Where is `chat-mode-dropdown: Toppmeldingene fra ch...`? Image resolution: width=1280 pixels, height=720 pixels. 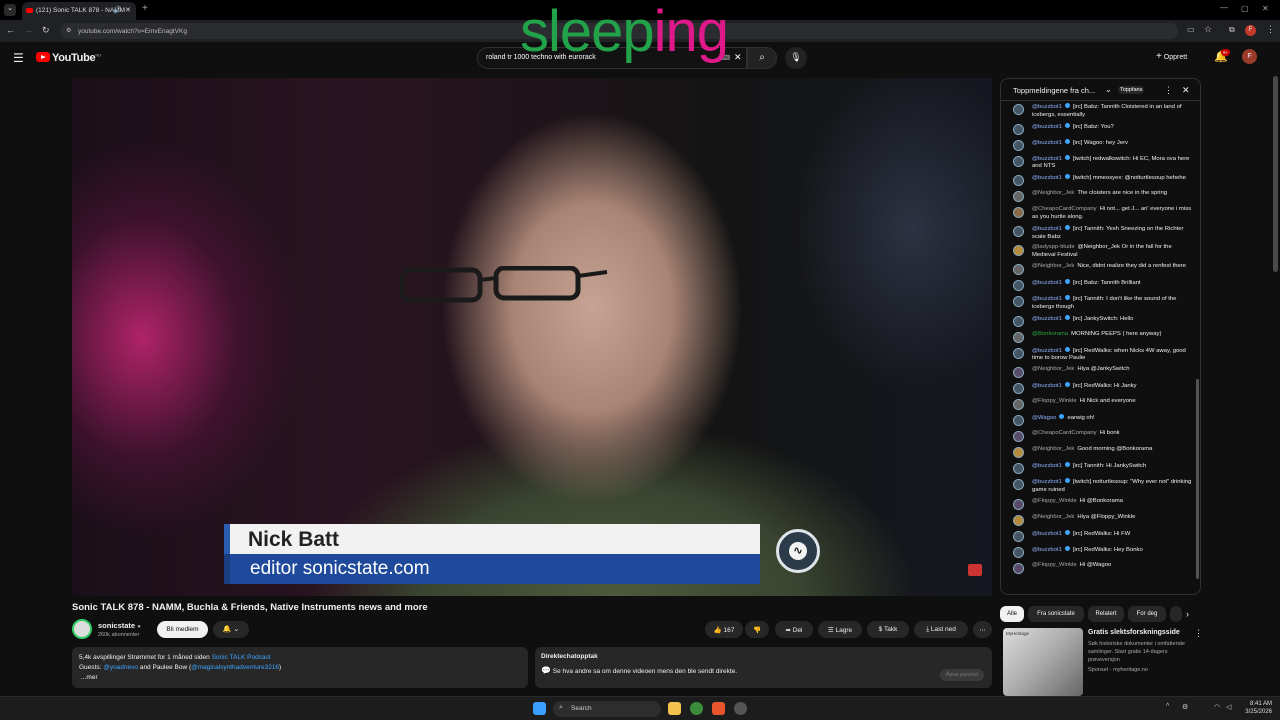
chat-mode-dropdown: Toppmeldingene fra ch... is located at coordinates (1054, 90).